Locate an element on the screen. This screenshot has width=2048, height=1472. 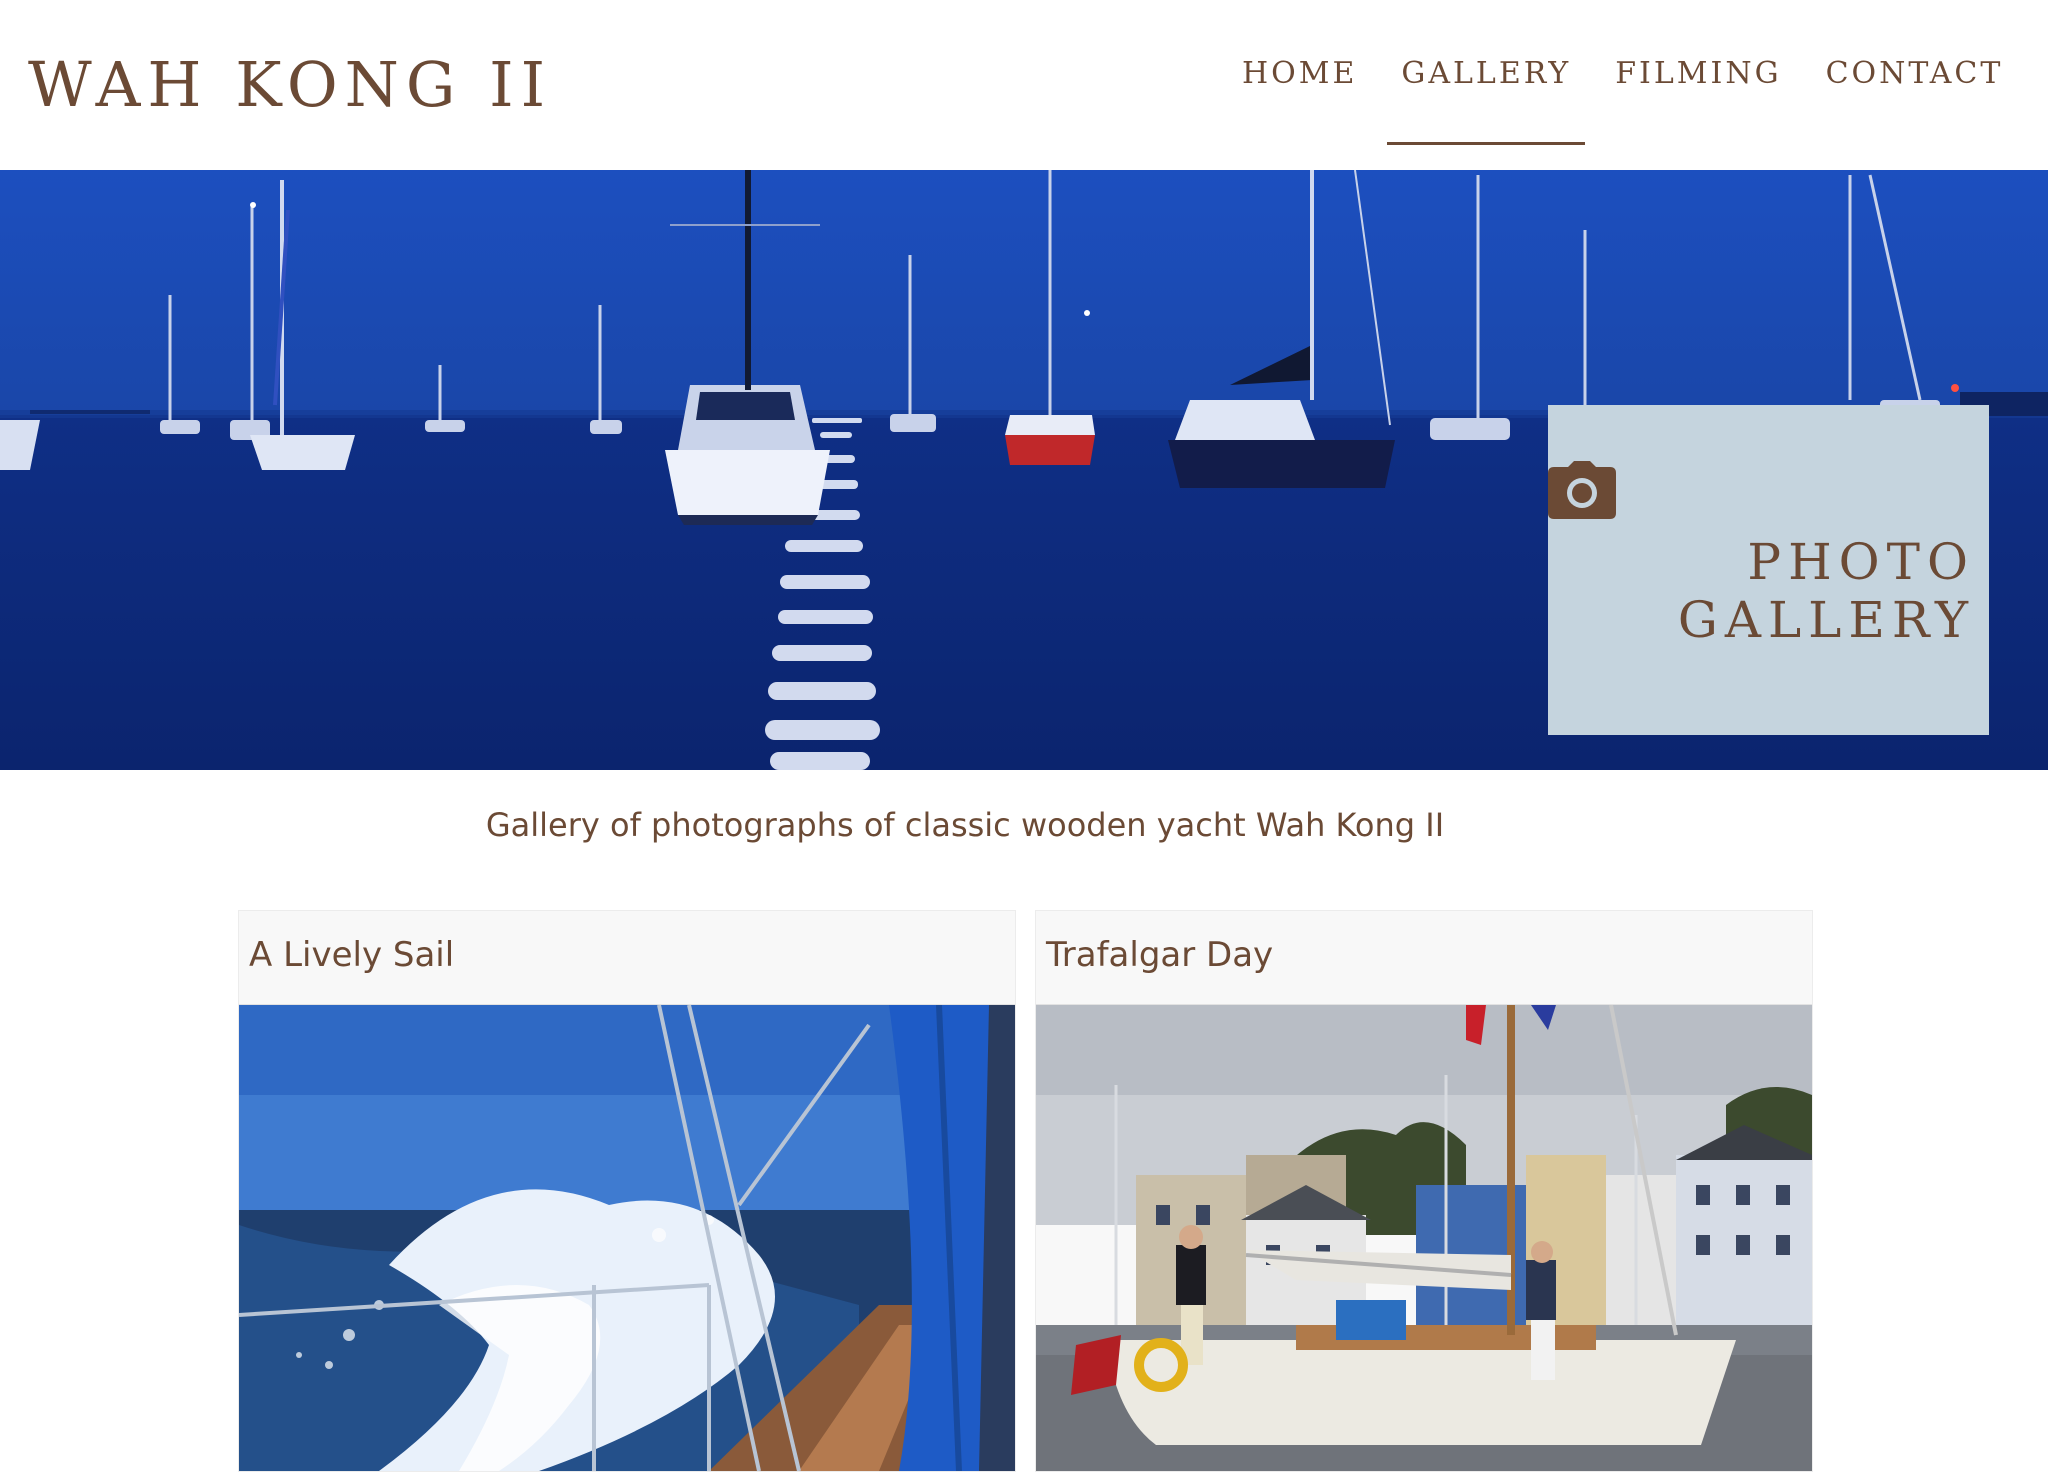
nav-home: HOME is located at coordinates (1299, 73).